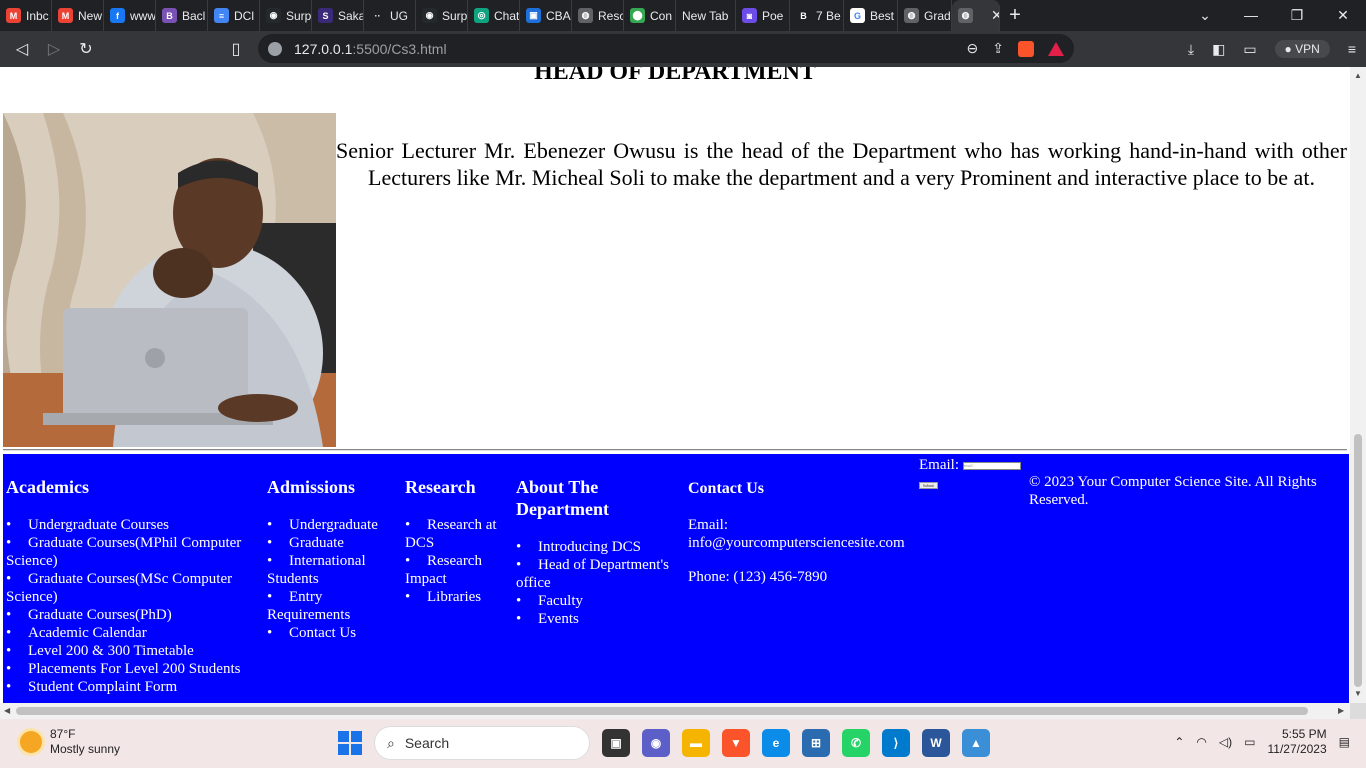  Describe the element at coordinates (925, 15) in the screenshot. I see `browser-tab: ◍ Grad` at that location.